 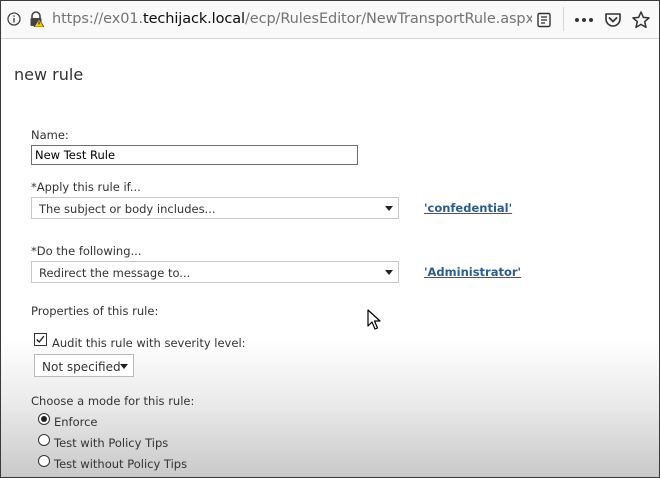 What do you see at coordinates (149, 343) in the screenshot?
I see `audit-label: Audit this rule with severity level:` at bounding box center [149, 343].